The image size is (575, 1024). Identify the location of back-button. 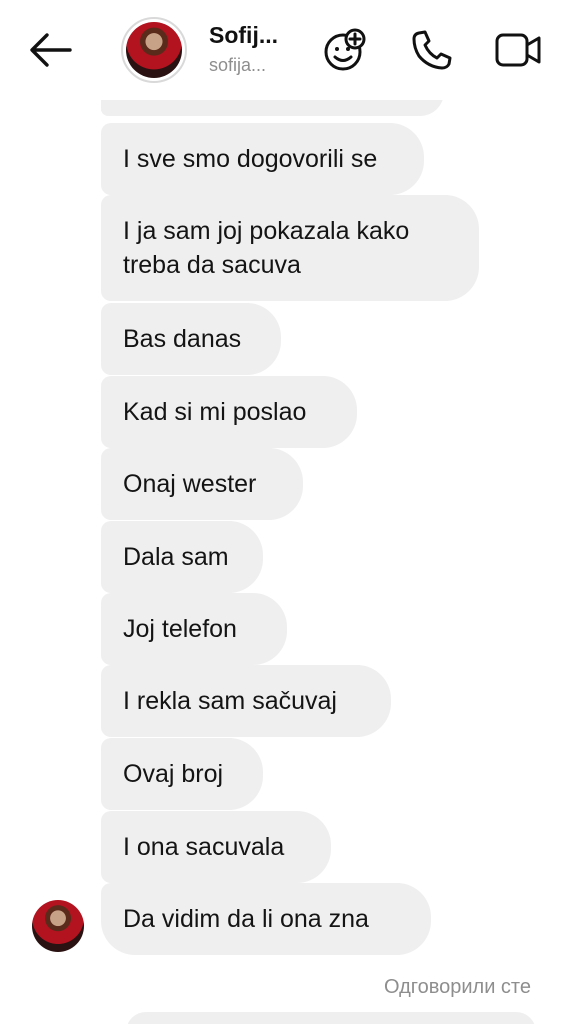
(50, 50).